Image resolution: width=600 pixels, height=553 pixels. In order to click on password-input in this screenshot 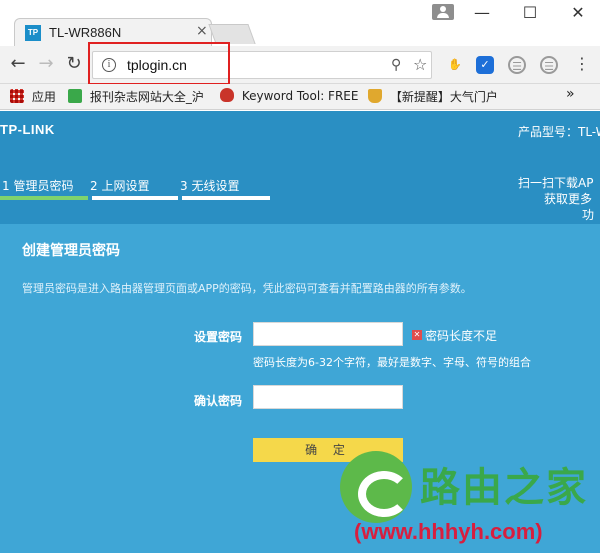, I will do `click(328, 334)`.